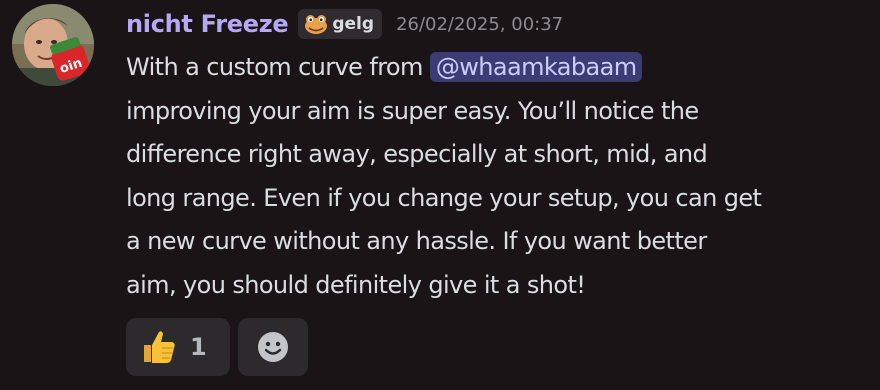  Describe the element at coordinates (159, 347) in the screenshot. I see `thumbs-up-icon` at that location.